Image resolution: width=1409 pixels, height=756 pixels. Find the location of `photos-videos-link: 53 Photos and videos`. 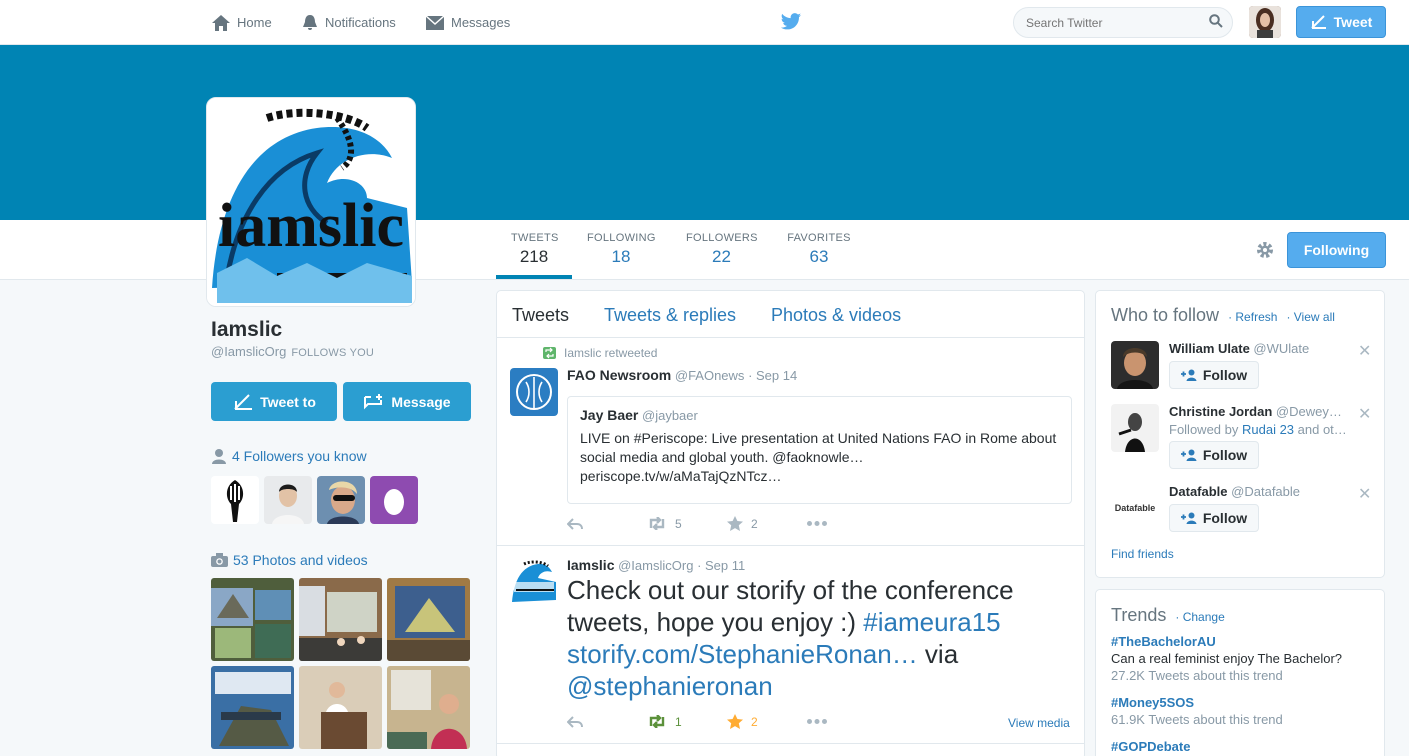

photos-videos-link: 53 Photos and videos is located at coordinates (289, 560).